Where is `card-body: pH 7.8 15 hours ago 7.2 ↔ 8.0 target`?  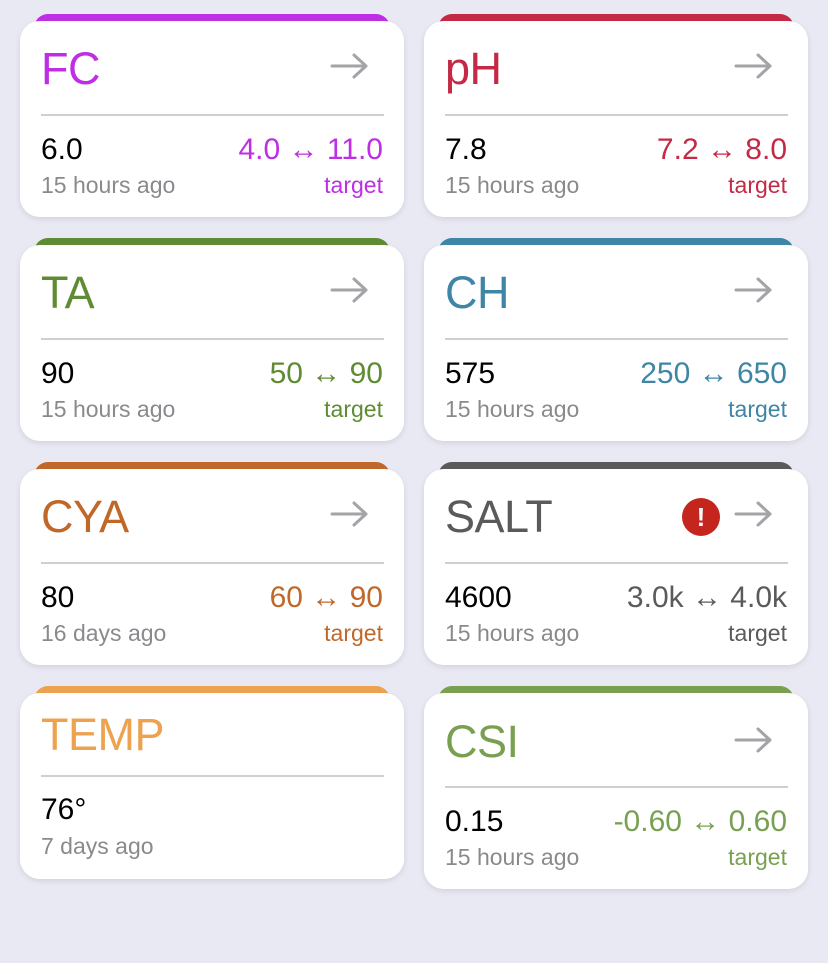
card-body: pH 7.8 15 hours ago 7.2 ↔ 8.0 target is located at coordinates (616, 119).